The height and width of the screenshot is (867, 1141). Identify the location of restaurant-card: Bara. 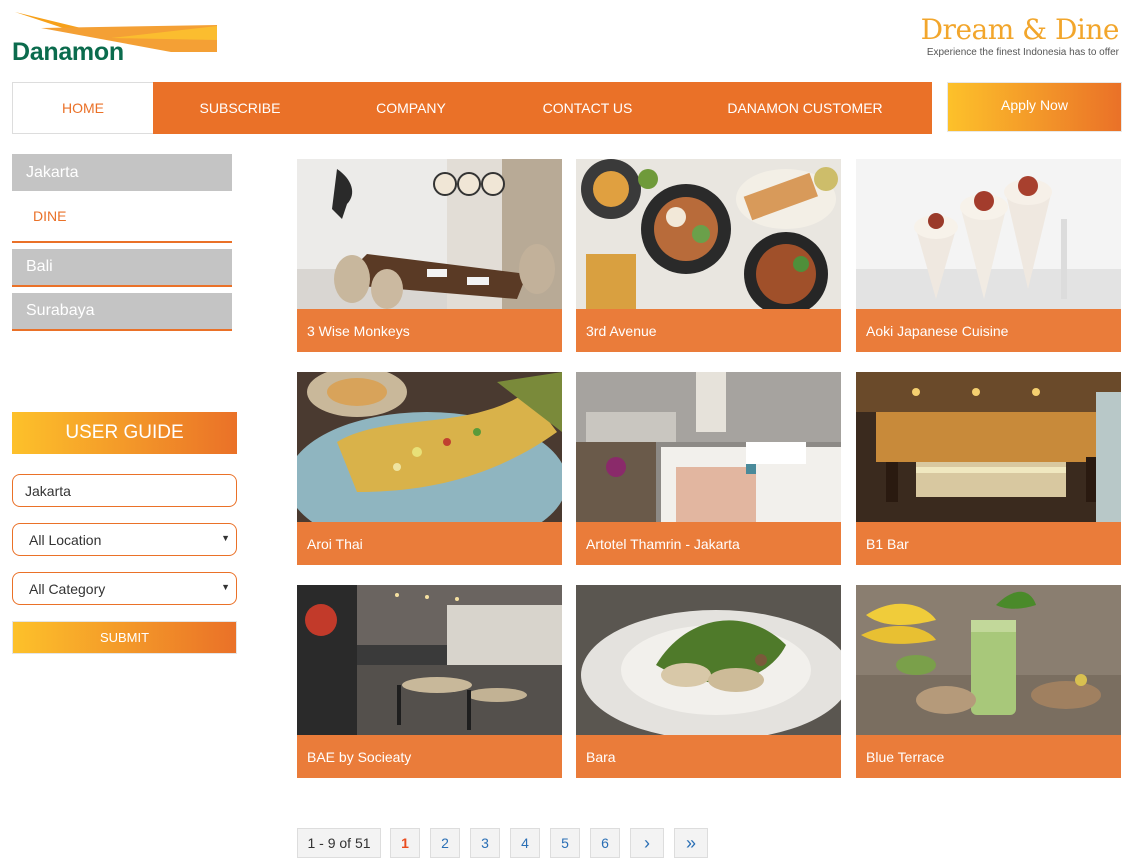
(708, 681).